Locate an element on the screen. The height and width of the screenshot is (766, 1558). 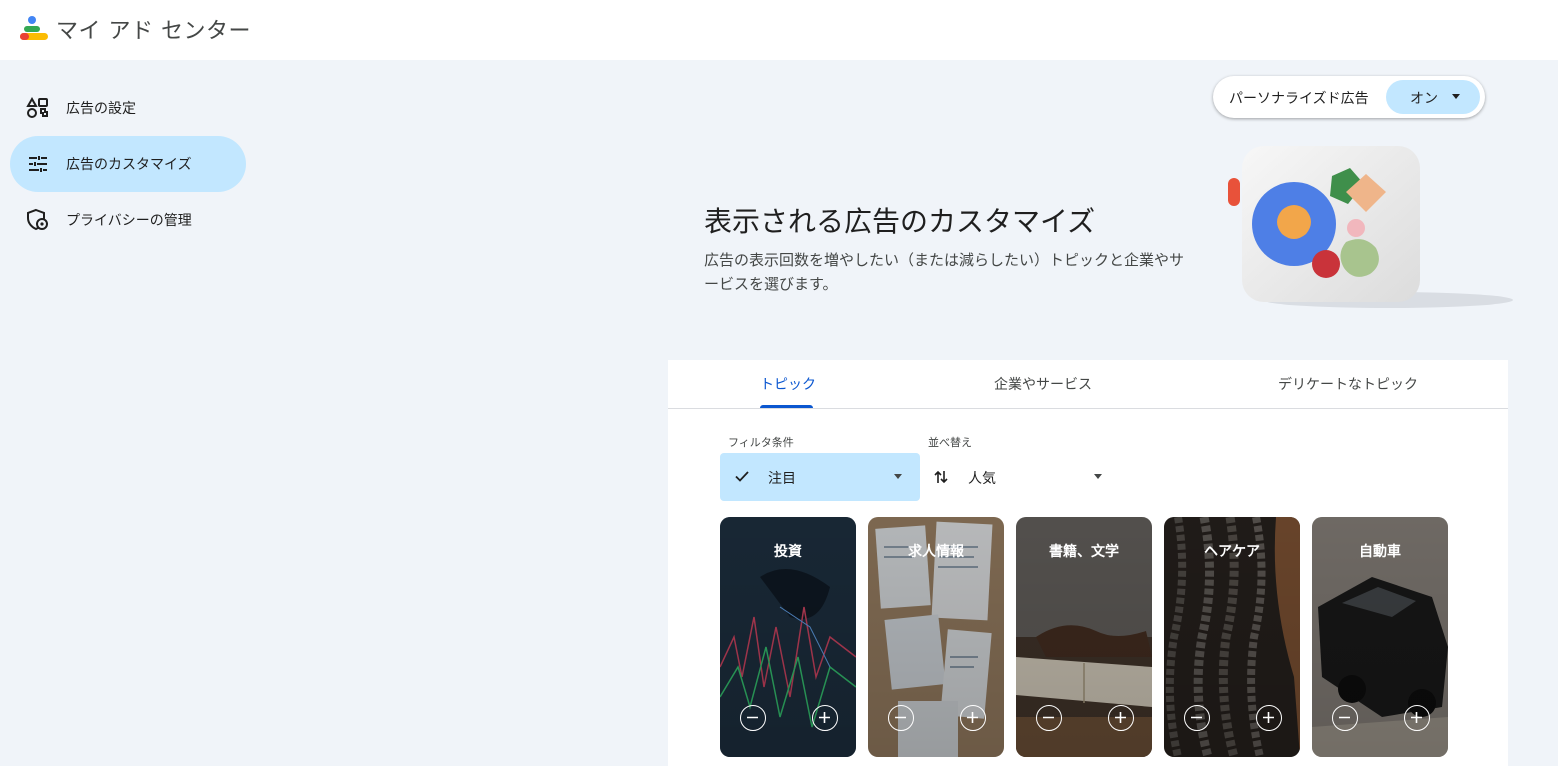
sort-value: 人気 is located at coordinates (982, 479).